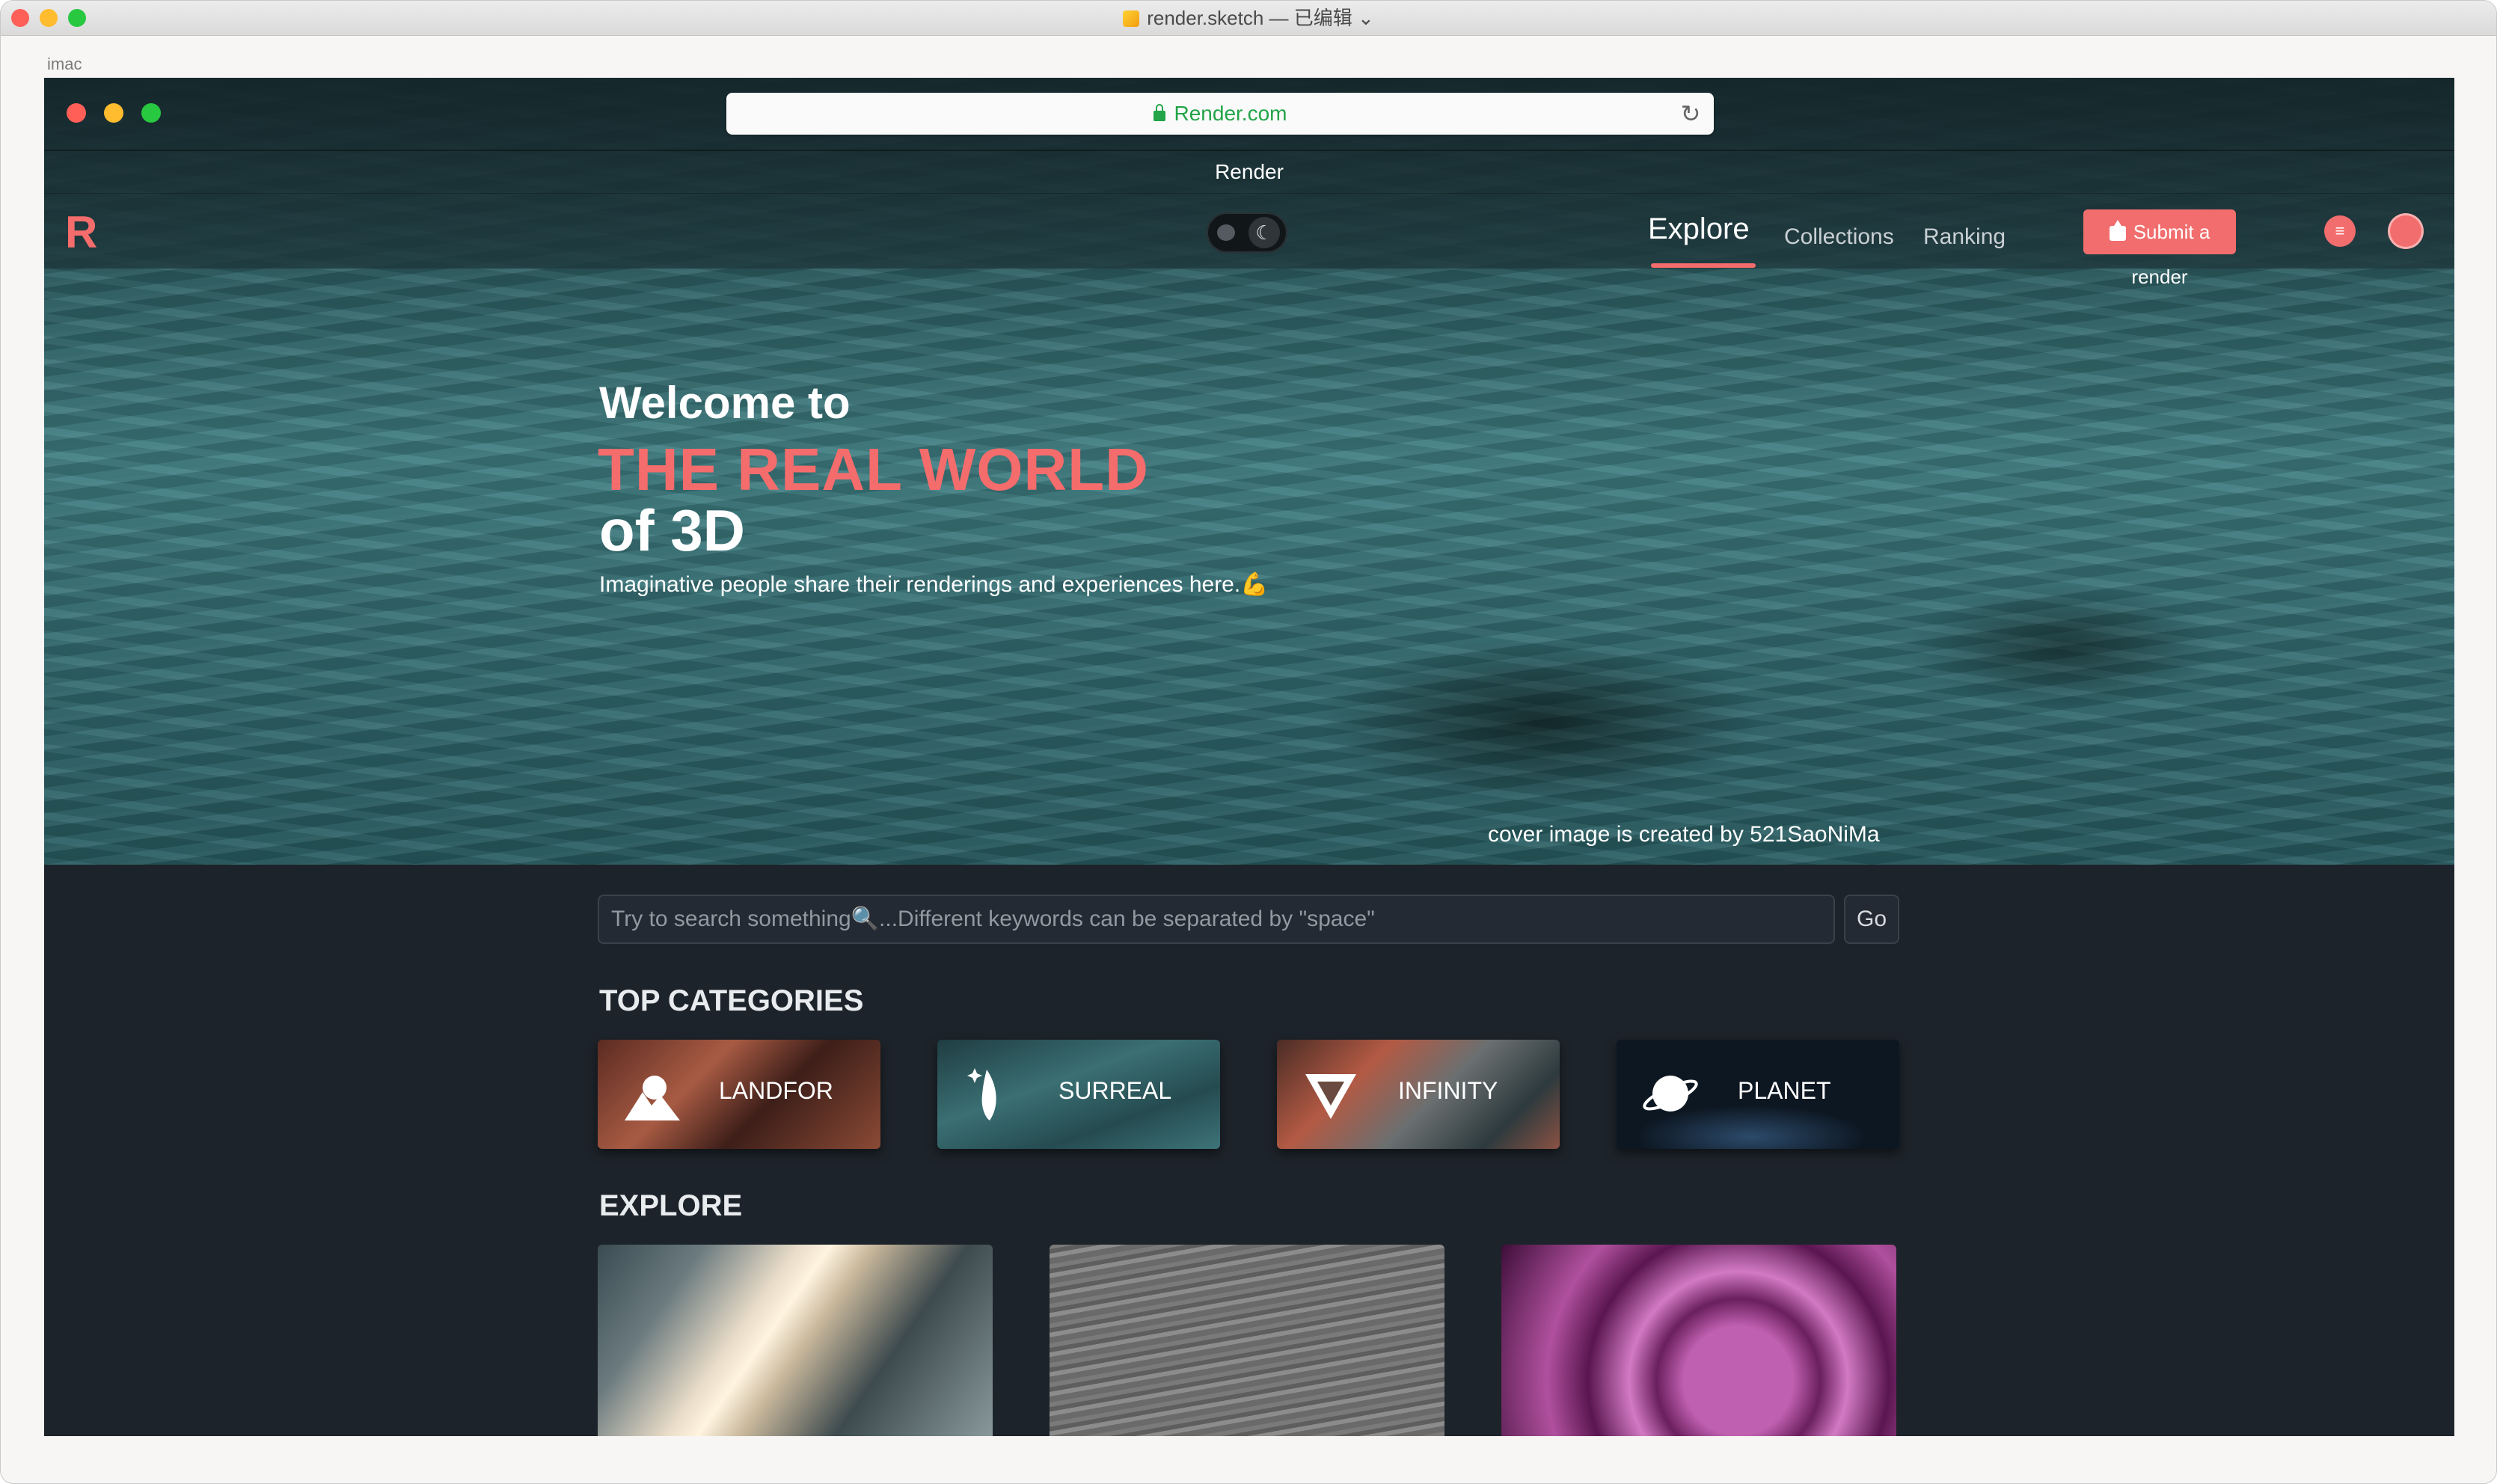 Image resolution: width=2497 pixels, height=1484 pixels. I want to click on url-text: Render.com, so click(1230, 113).